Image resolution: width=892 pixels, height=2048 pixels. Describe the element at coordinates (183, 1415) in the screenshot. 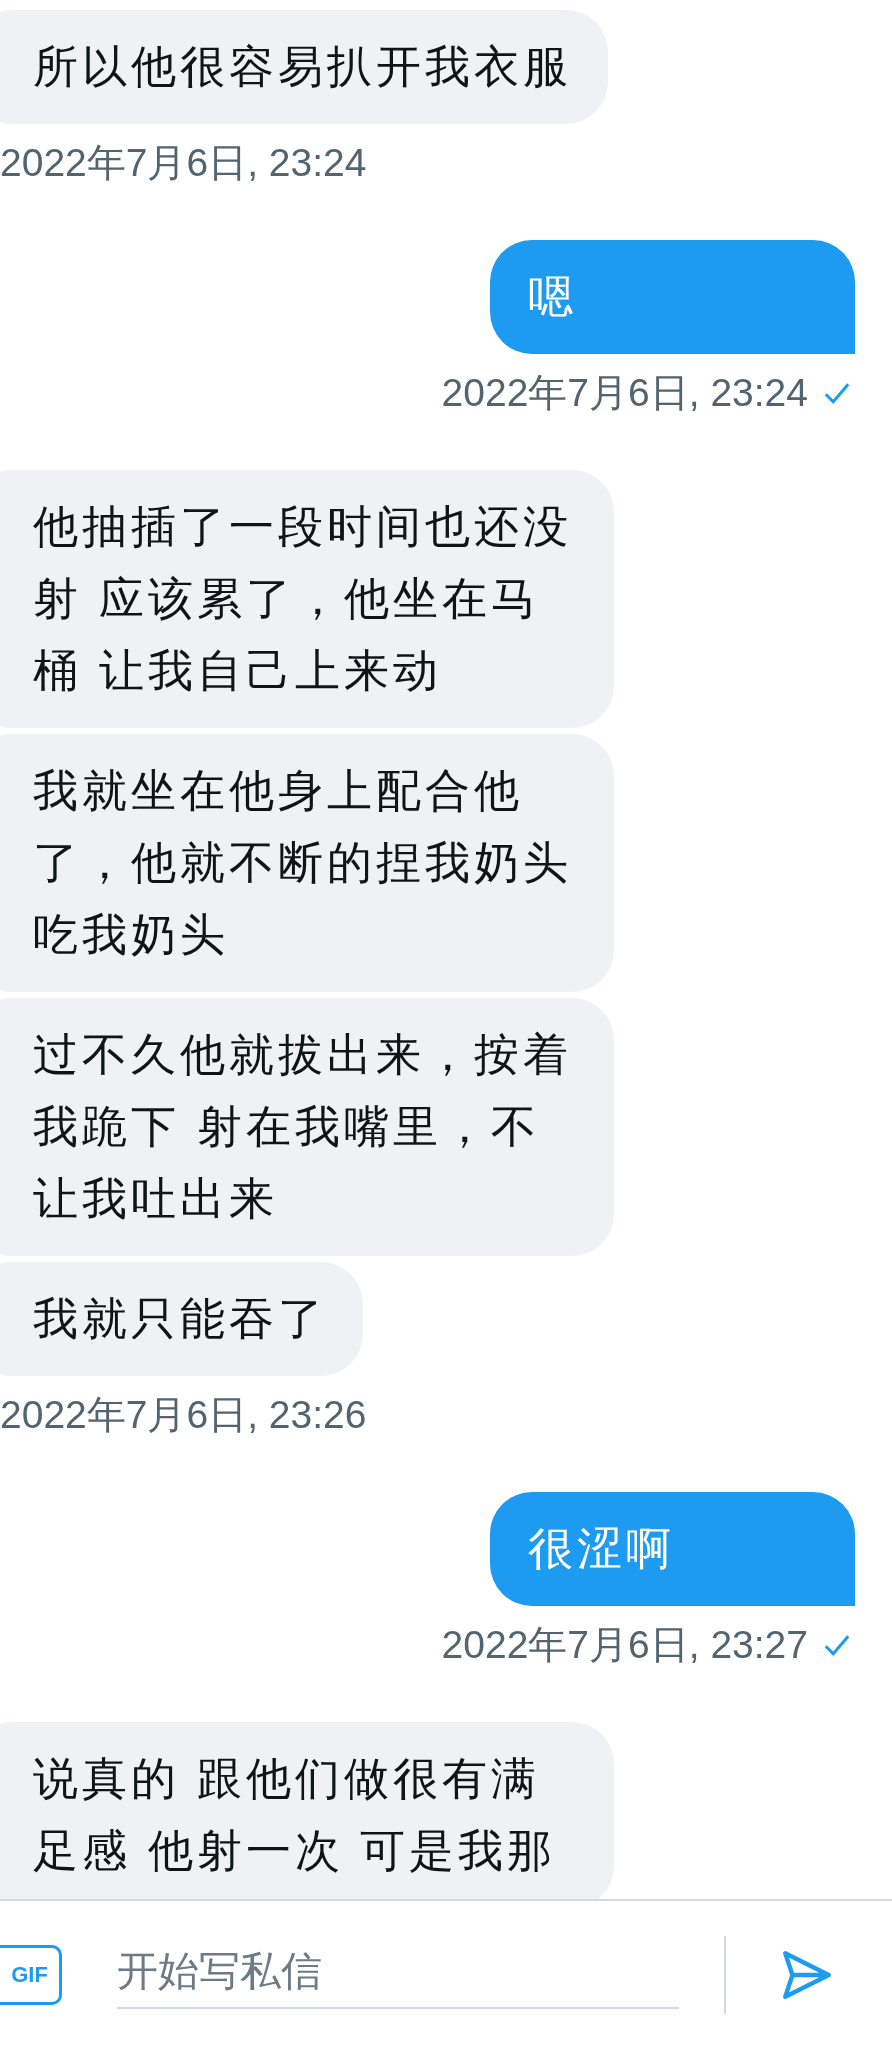

I see `timestamp: 2022年7月6日, 23:26` at that location.